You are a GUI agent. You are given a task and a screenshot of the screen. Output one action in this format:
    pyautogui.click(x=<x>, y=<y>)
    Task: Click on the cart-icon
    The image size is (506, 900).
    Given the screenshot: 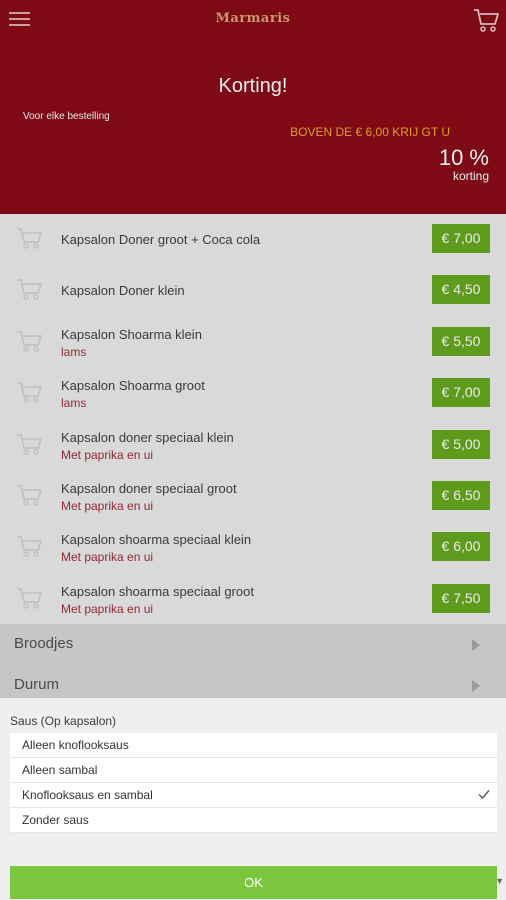 What is the action you would take?
    pyautogui.click(x=486, y=20)
    